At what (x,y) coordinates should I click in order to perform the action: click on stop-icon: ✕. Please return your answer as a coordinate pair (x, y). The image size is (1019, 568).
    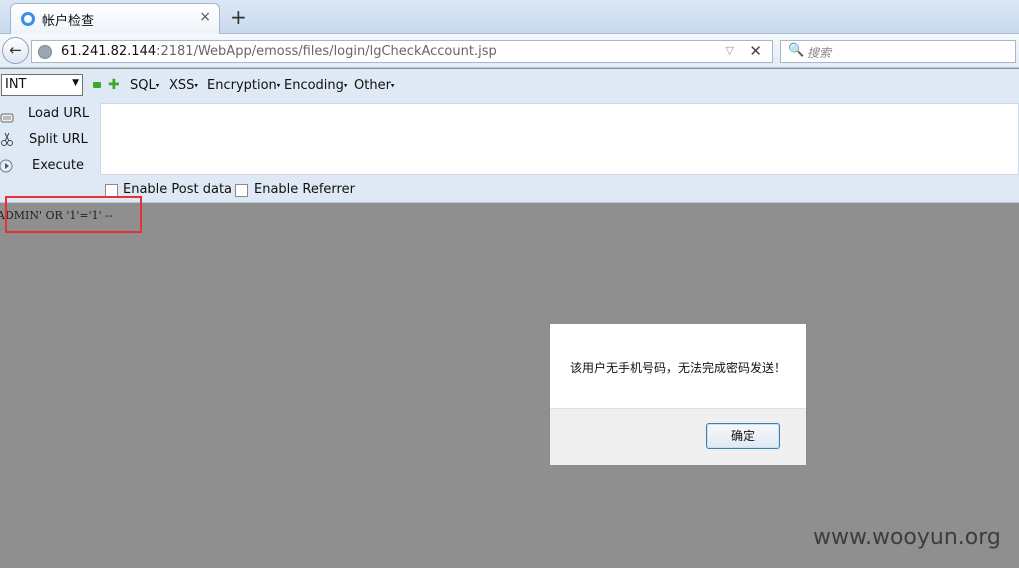
    Looking at the image, I should click on (755, 51).